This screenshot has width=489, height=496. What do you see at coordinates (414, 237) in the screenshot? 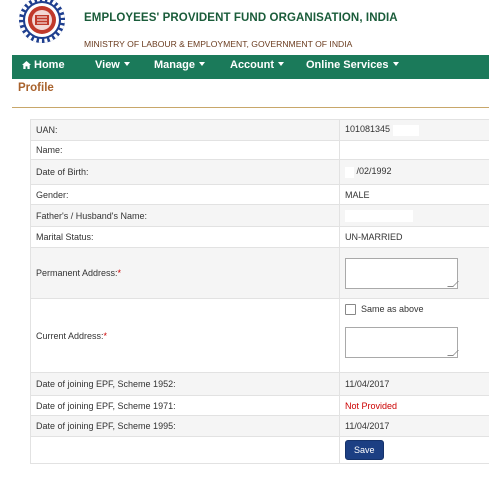
I see `marital-value: UN-MARRIED` at bounding box center [414, 237].